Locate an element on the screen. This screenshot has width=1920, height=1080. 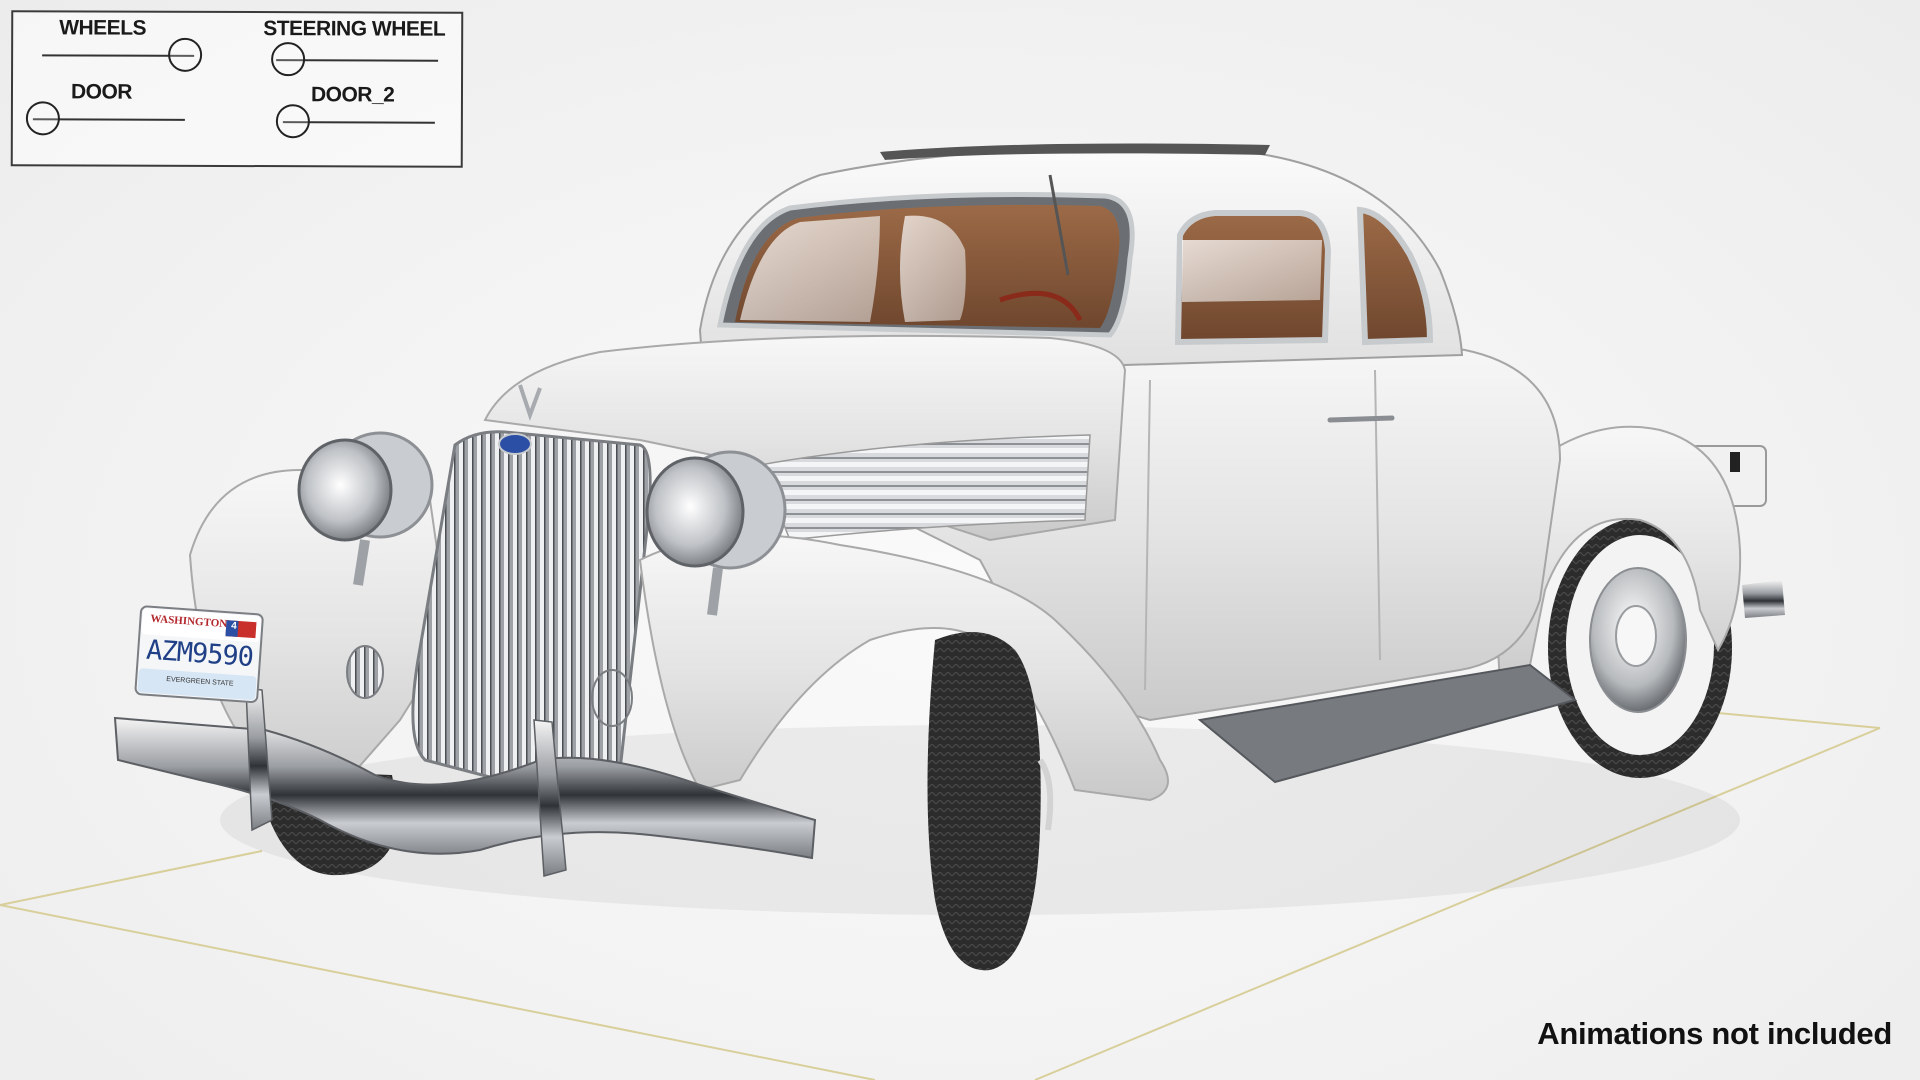
ford-badge is located at coordinates (515, 444).